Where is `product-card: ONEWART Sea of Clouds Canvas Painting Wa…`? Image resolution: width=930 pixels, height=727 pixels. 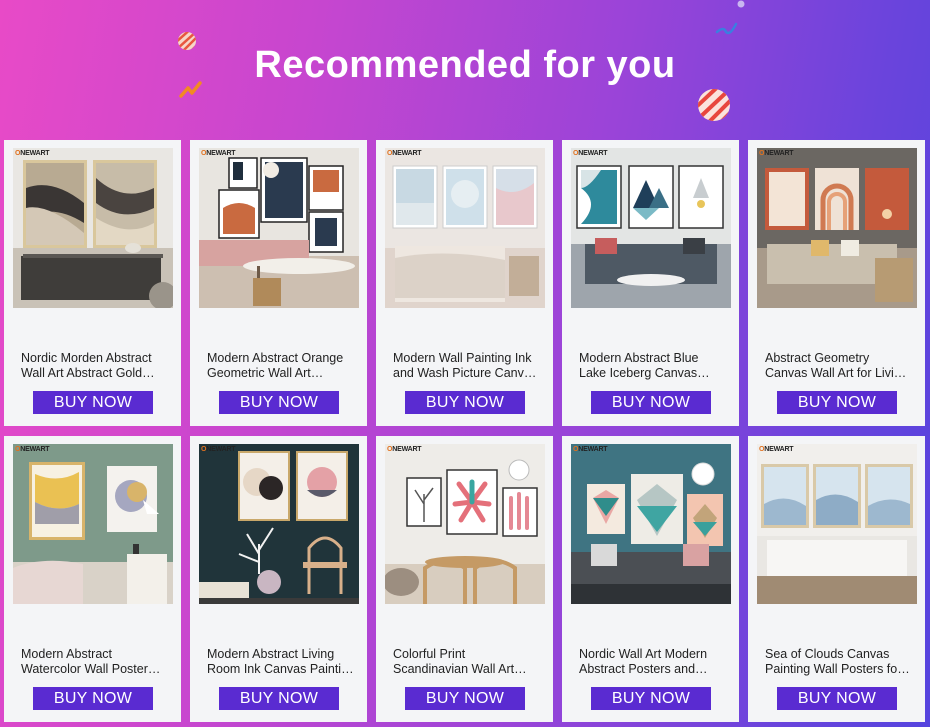
product-card: ONEWART Sea of Clouds Canvas Painting Wa… is located at coordinates (836, 579).